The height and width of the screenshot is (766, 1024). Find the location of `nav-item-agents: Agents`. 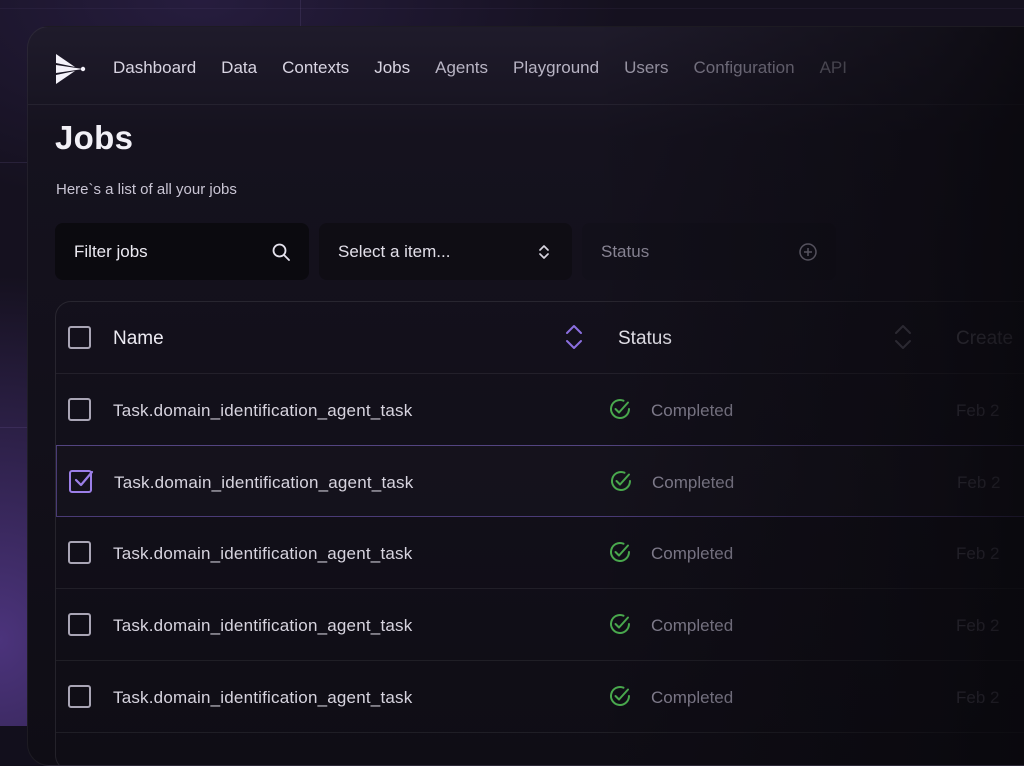

nav-item-agents: Agents is located at coordinates (461, 68).